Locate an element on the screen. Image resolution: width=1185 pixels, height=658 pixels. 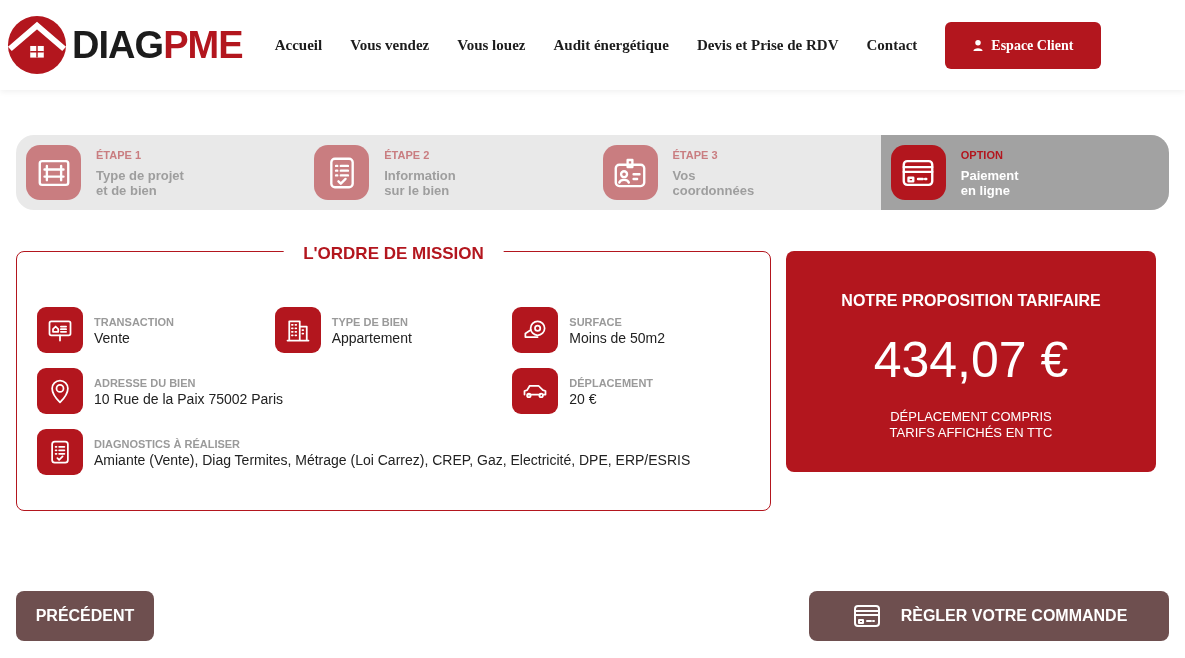
nav-link: Vous vendez is located at coordinates (390, 45).